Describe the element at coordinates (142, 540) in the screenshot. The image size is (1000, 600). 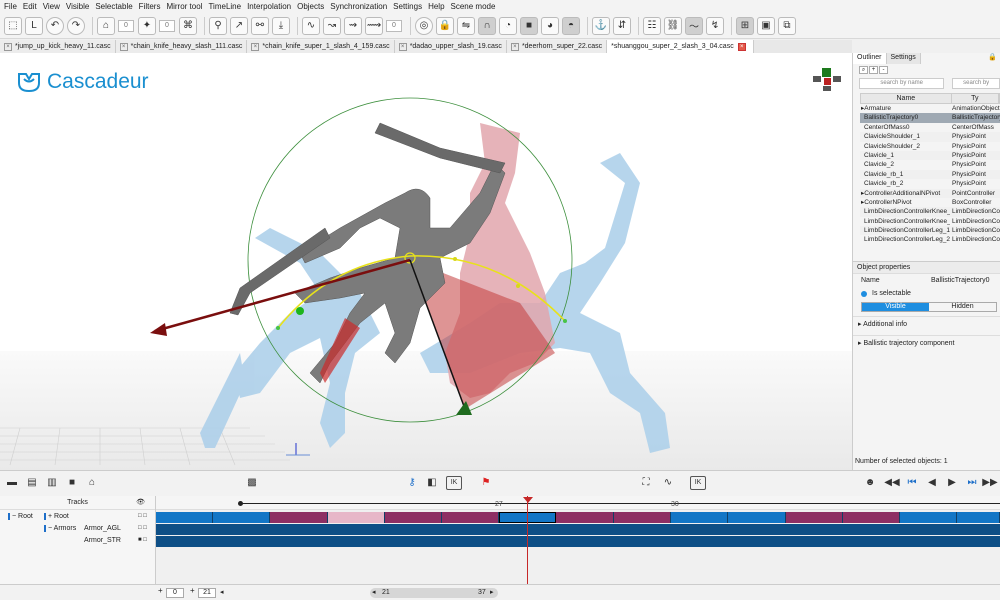
I see `checkbox-icon: ■ □` at that location.